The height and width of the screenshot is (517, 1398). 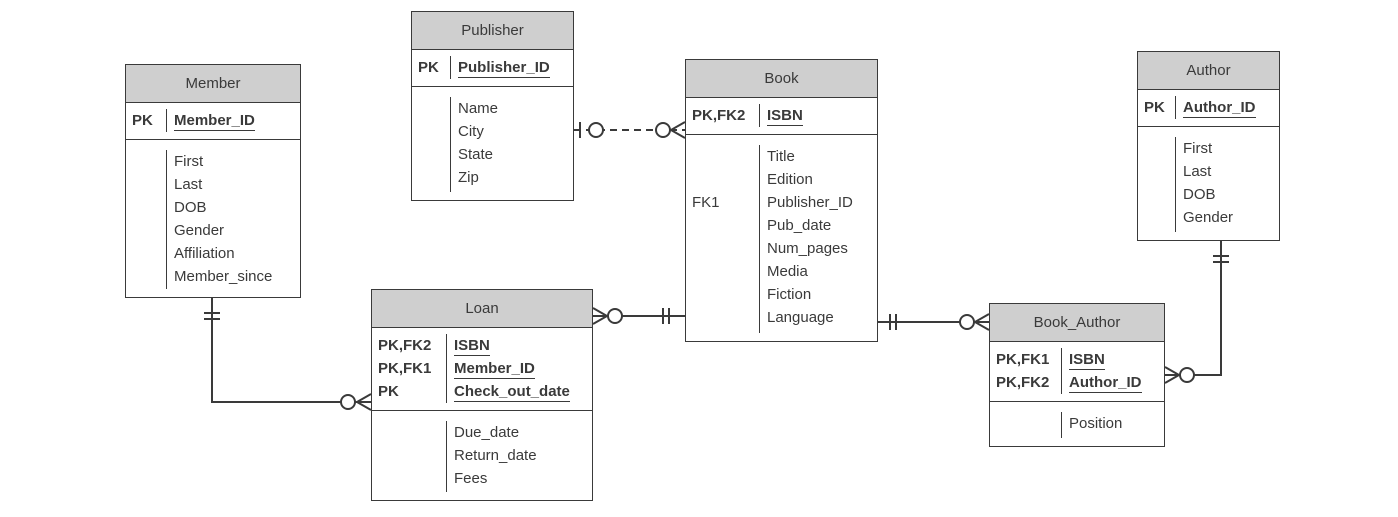 I want to click on member-loan-line, so click(x=291, y=350).